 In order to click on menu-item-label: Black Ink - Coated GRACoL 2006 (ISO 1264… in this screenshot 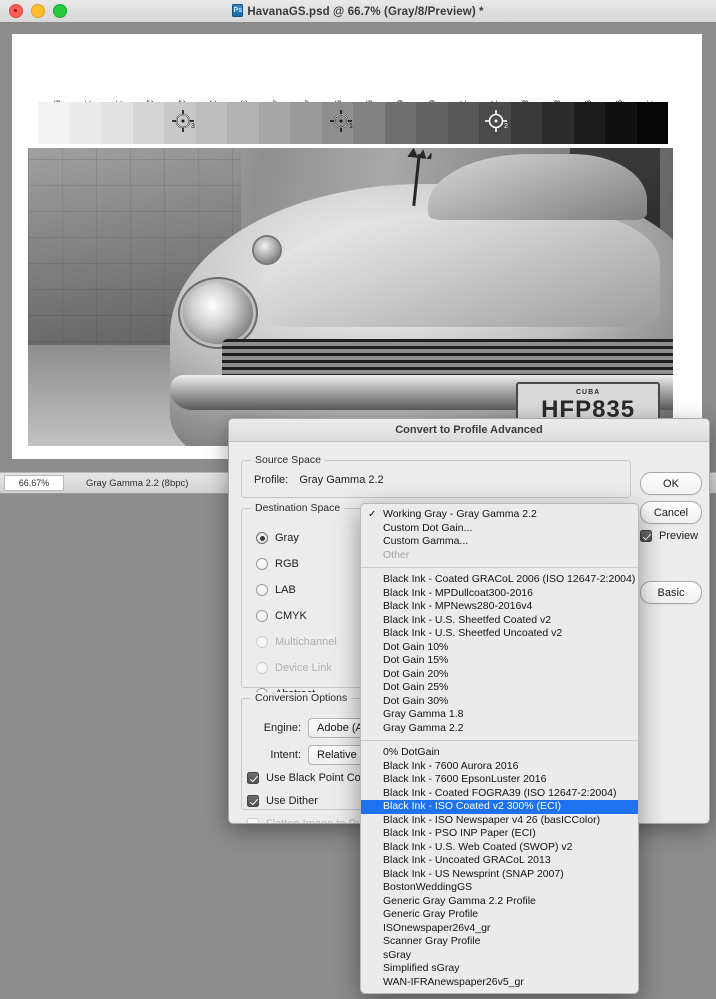, I will do `click(509, 579)`.